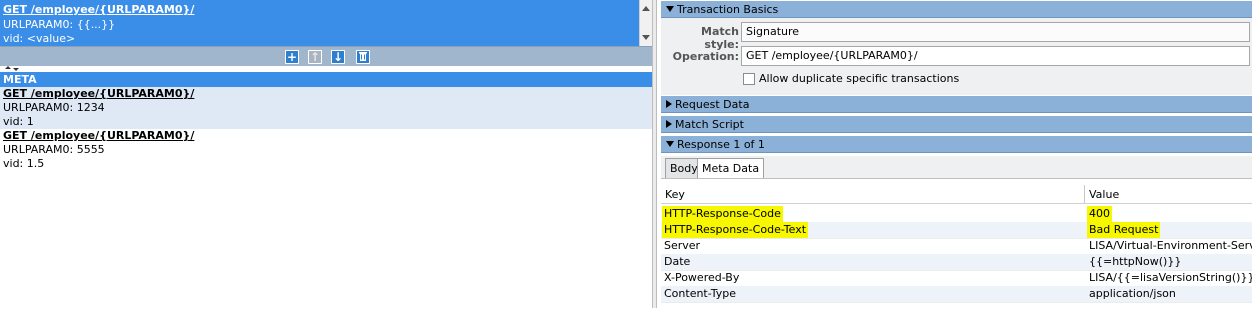 This screenshot has width=1252, height=309. Describe the element at coordinates (1124, 230) in the screenshot. I see `row-value: Bad Request` at that location.